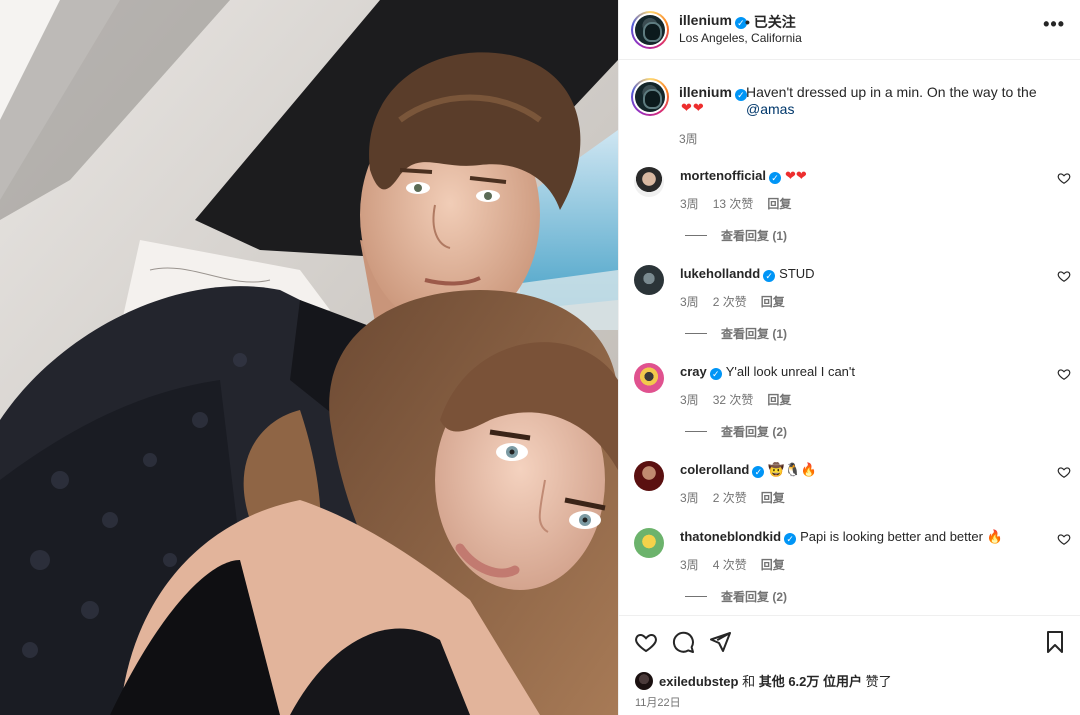 The height and width of the screenshot is (715, 1080). Describe the element at coordinates (693, 107) in the screenshot. I see `caption-emoji: ❤❤` at that location.